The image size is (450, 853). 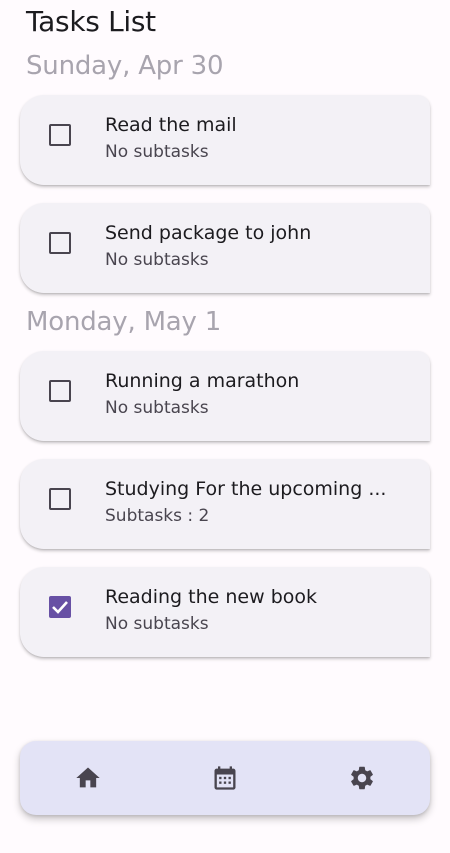 I want to click on task-card: Send package to john No subtasks, so click(x=225, y=248).